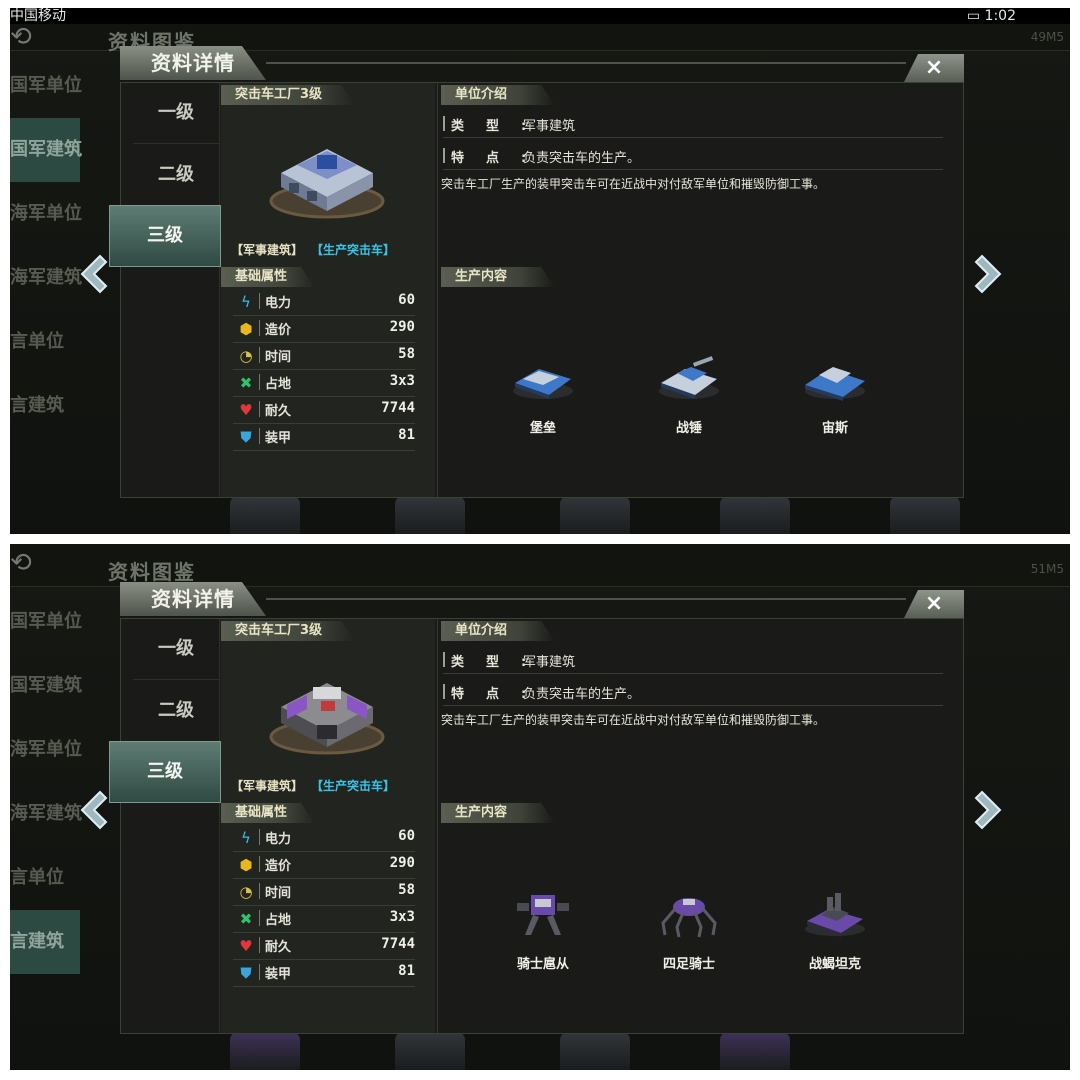 The width and height of the screenshot is (1080, 1080). What do you see at coordinates (693, 660) in the screenshot?
I see `type-row: 类型: 军事建筑` at bounding box center [693, 660].